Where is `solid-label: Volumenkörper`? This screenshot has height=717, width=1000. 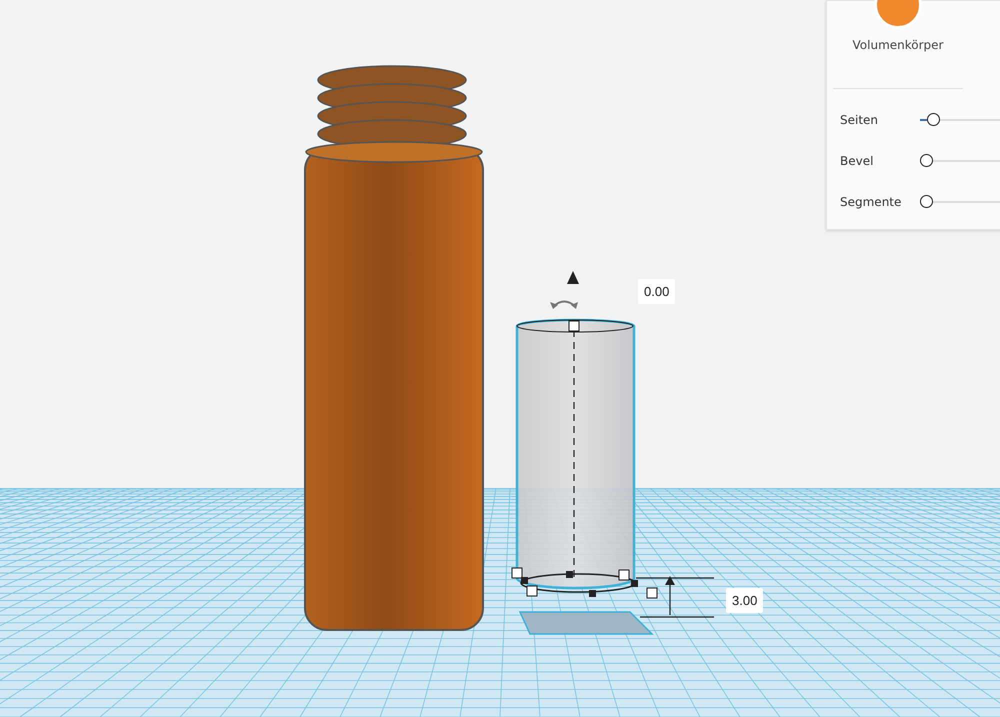 solid-label: Volumenkörper is located at coordinates (898, 45).